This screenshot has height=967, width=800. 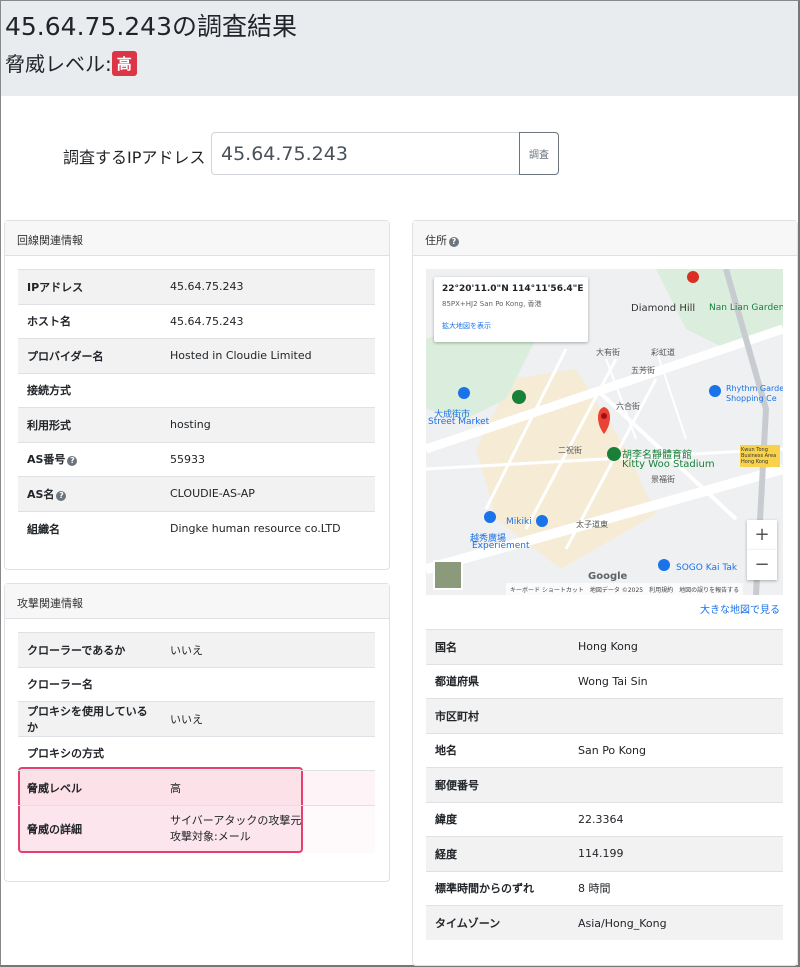 I want to click on table-row: プロキシの方式, so click(x=196, y=753).